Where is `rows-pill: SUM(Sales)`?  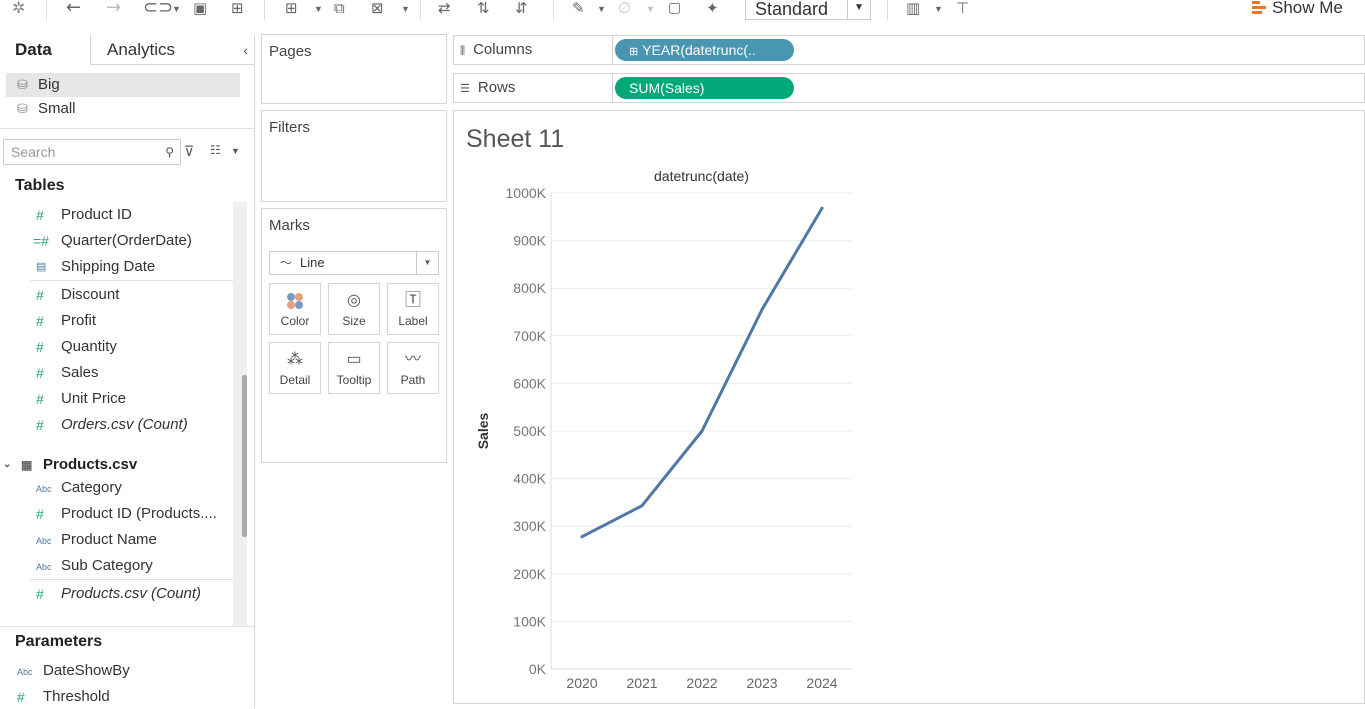
rows-pill: SUM(Sales) is located at coordinates (704, 88).